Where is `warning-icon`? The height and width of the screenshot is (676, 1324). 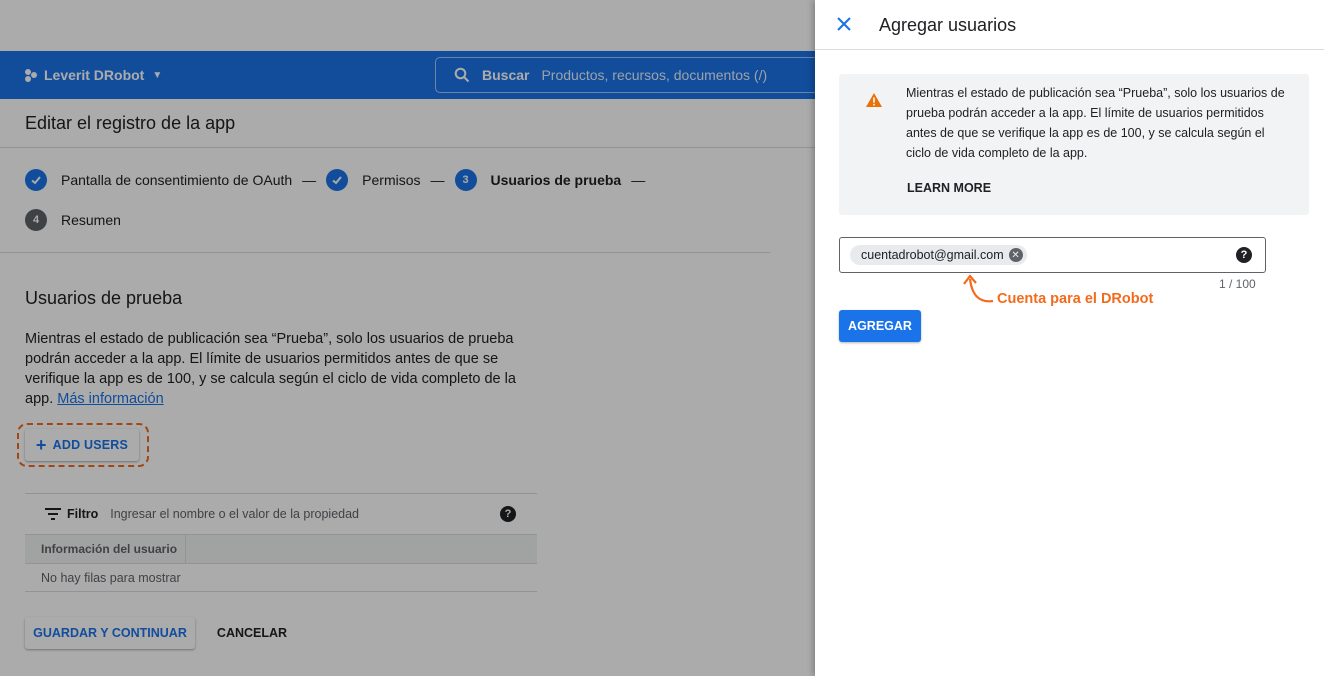
warning-icon is located at coordinates (874, 100).